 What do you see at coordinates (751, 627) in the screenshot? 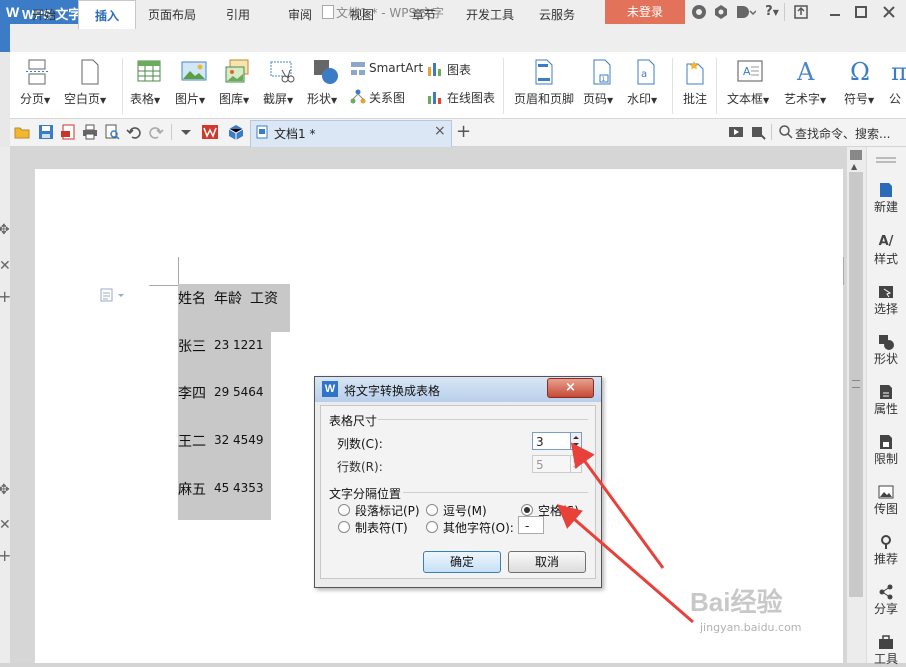
I see `watermark-url: jingyan.baidu.com` at bounding box center [751, 627].